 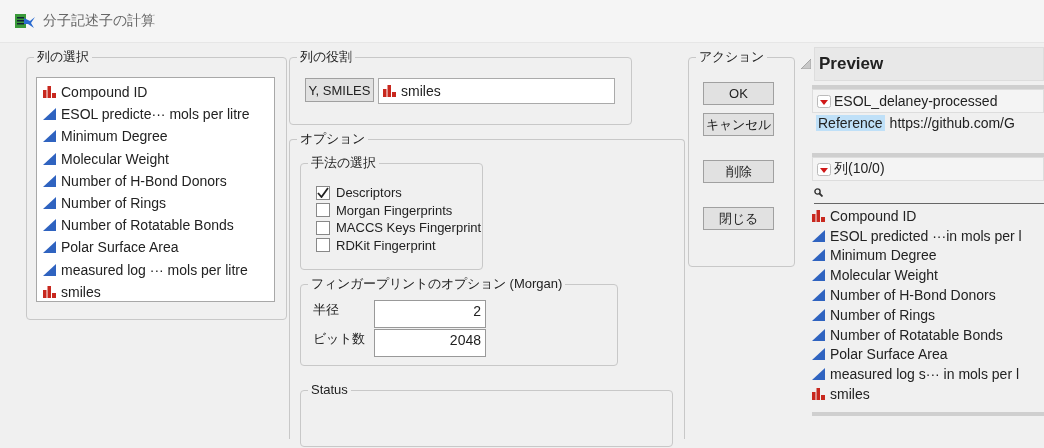 What do you see at coordinates (339, 90) in the screenshot?
I see `role-button: Y, SMILES` at bounding box center [339, 90].